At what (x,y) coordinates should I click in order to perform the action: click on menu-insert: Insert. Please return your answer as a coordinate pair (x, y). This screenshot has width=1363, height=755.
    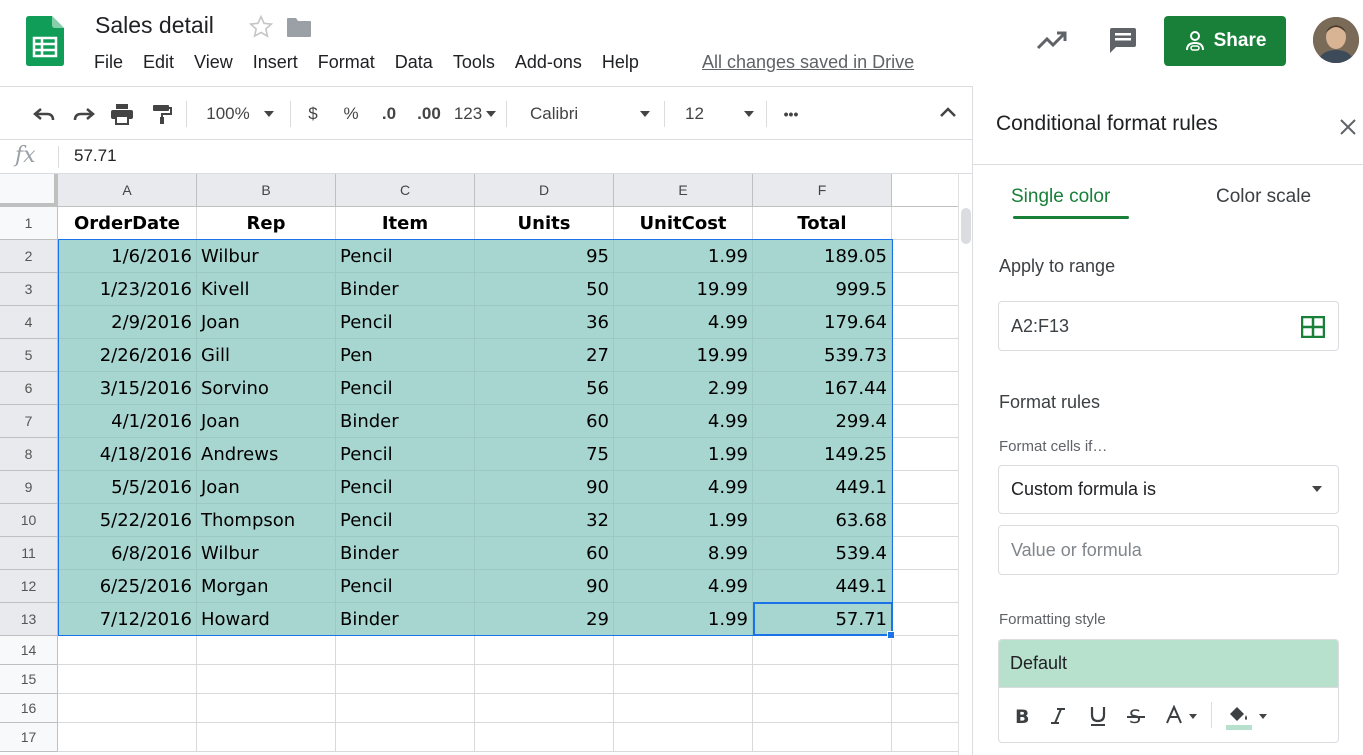
    Looking at the image, I should click on (275, 64).